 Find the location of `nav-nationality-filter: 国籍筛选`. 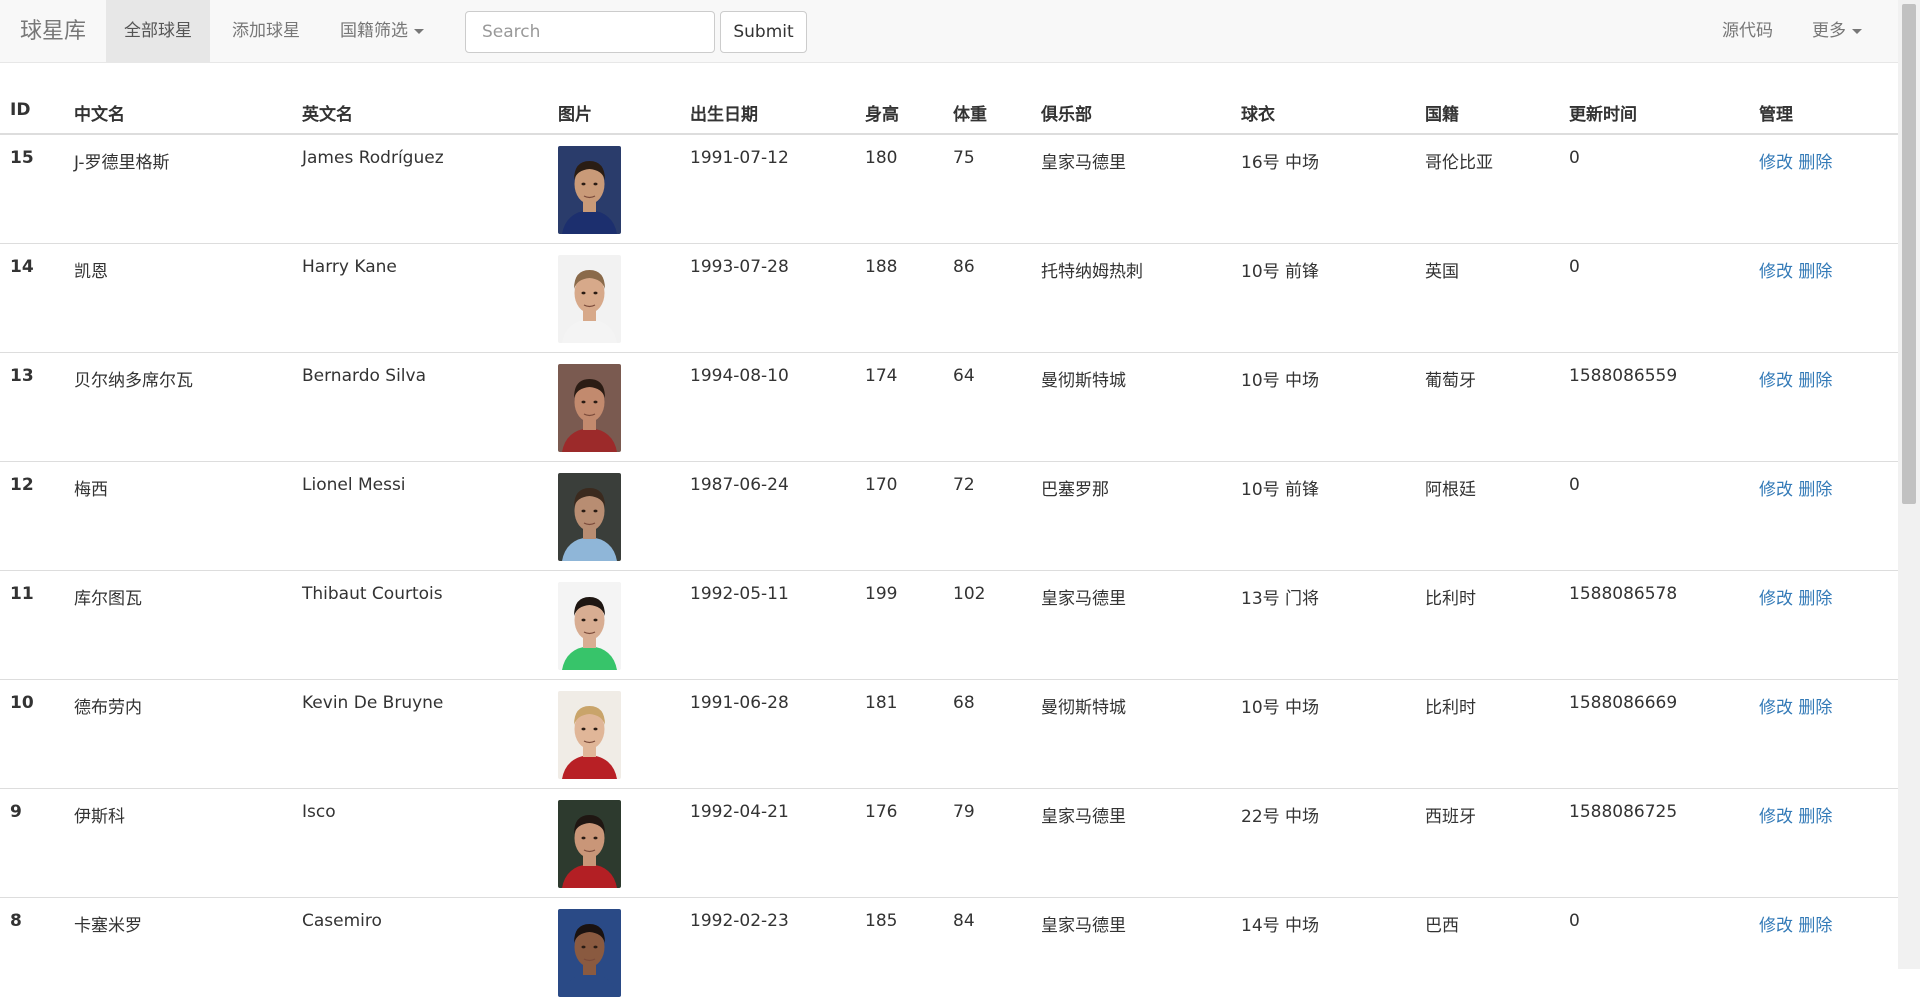

nav-nationality-filter: 国籍筛选 is located at coordinates (382, 31).